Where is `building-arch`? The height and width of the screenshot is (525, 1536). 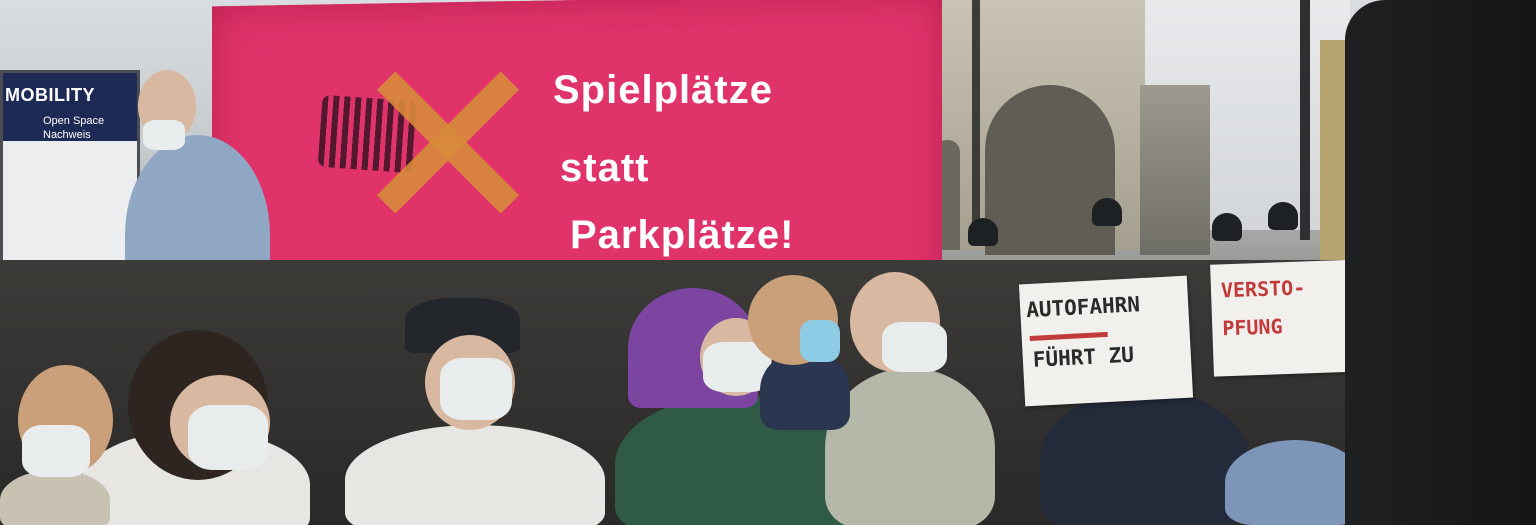 building-arch is located at coordinates (1050, 170).